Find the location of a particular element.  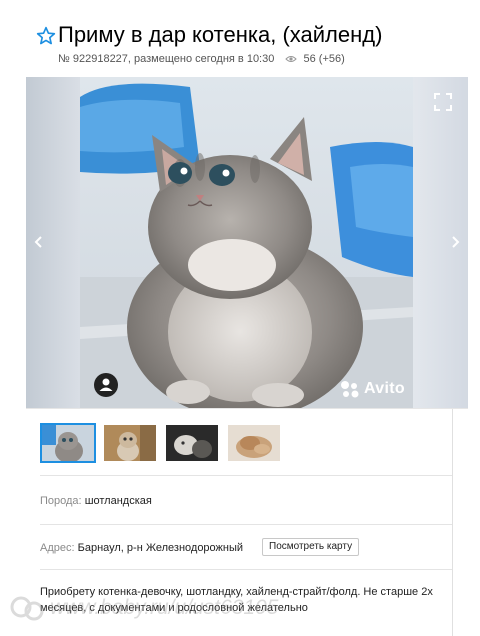

thumbnail-strip is located at coordinates (161, 443).